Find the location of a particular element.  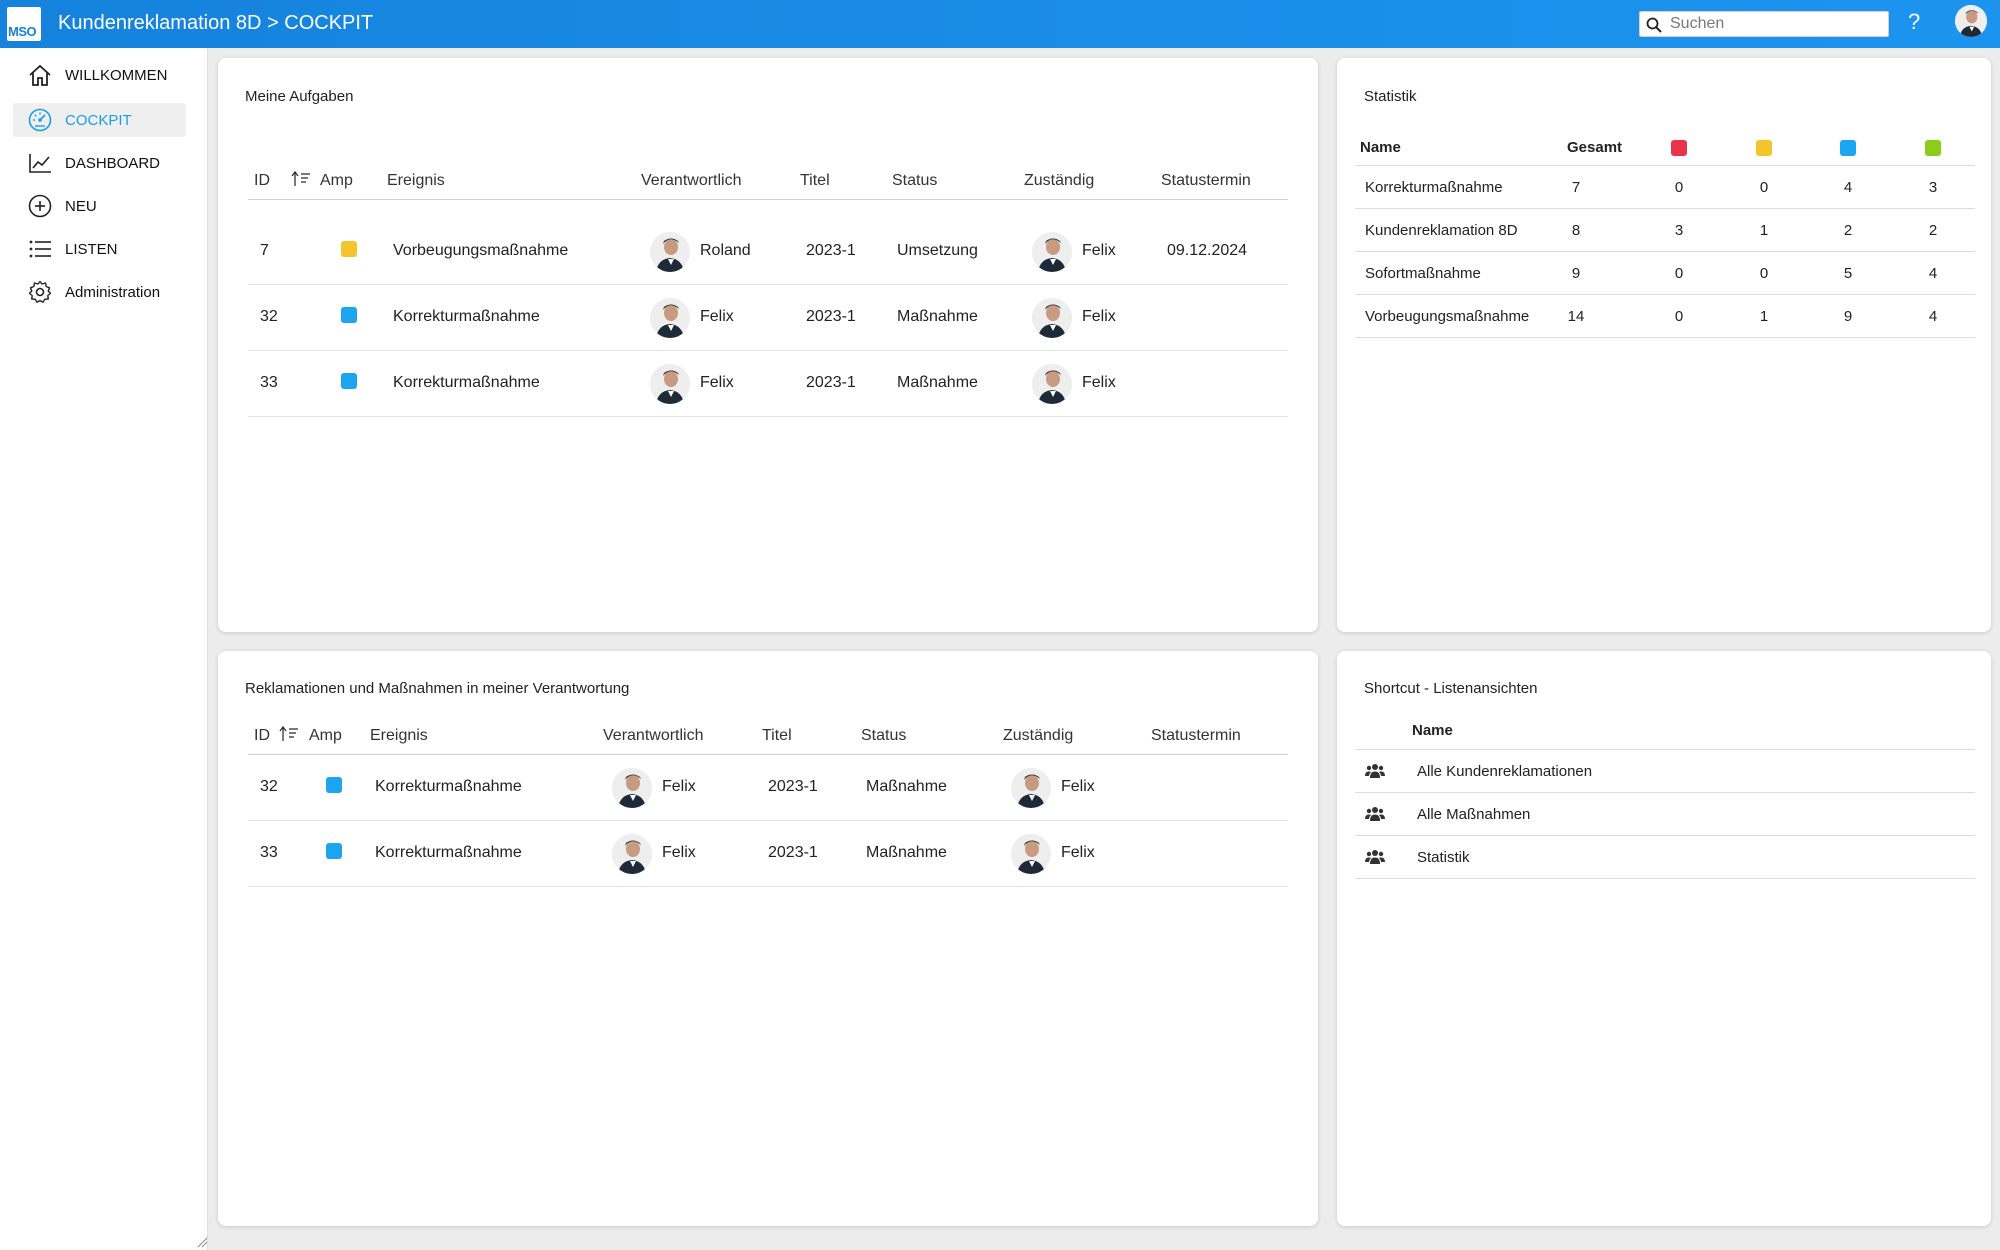

sidebar-item-label: Administration is located at coordinates (113, 292).